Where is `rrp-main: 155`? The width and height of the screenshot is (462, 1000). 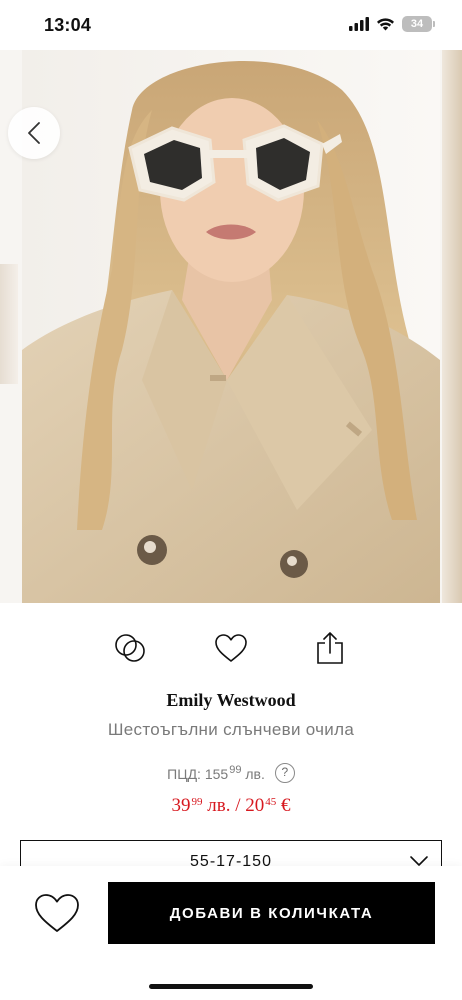
rrp-main: 155 is located at coordinates (216, 774).